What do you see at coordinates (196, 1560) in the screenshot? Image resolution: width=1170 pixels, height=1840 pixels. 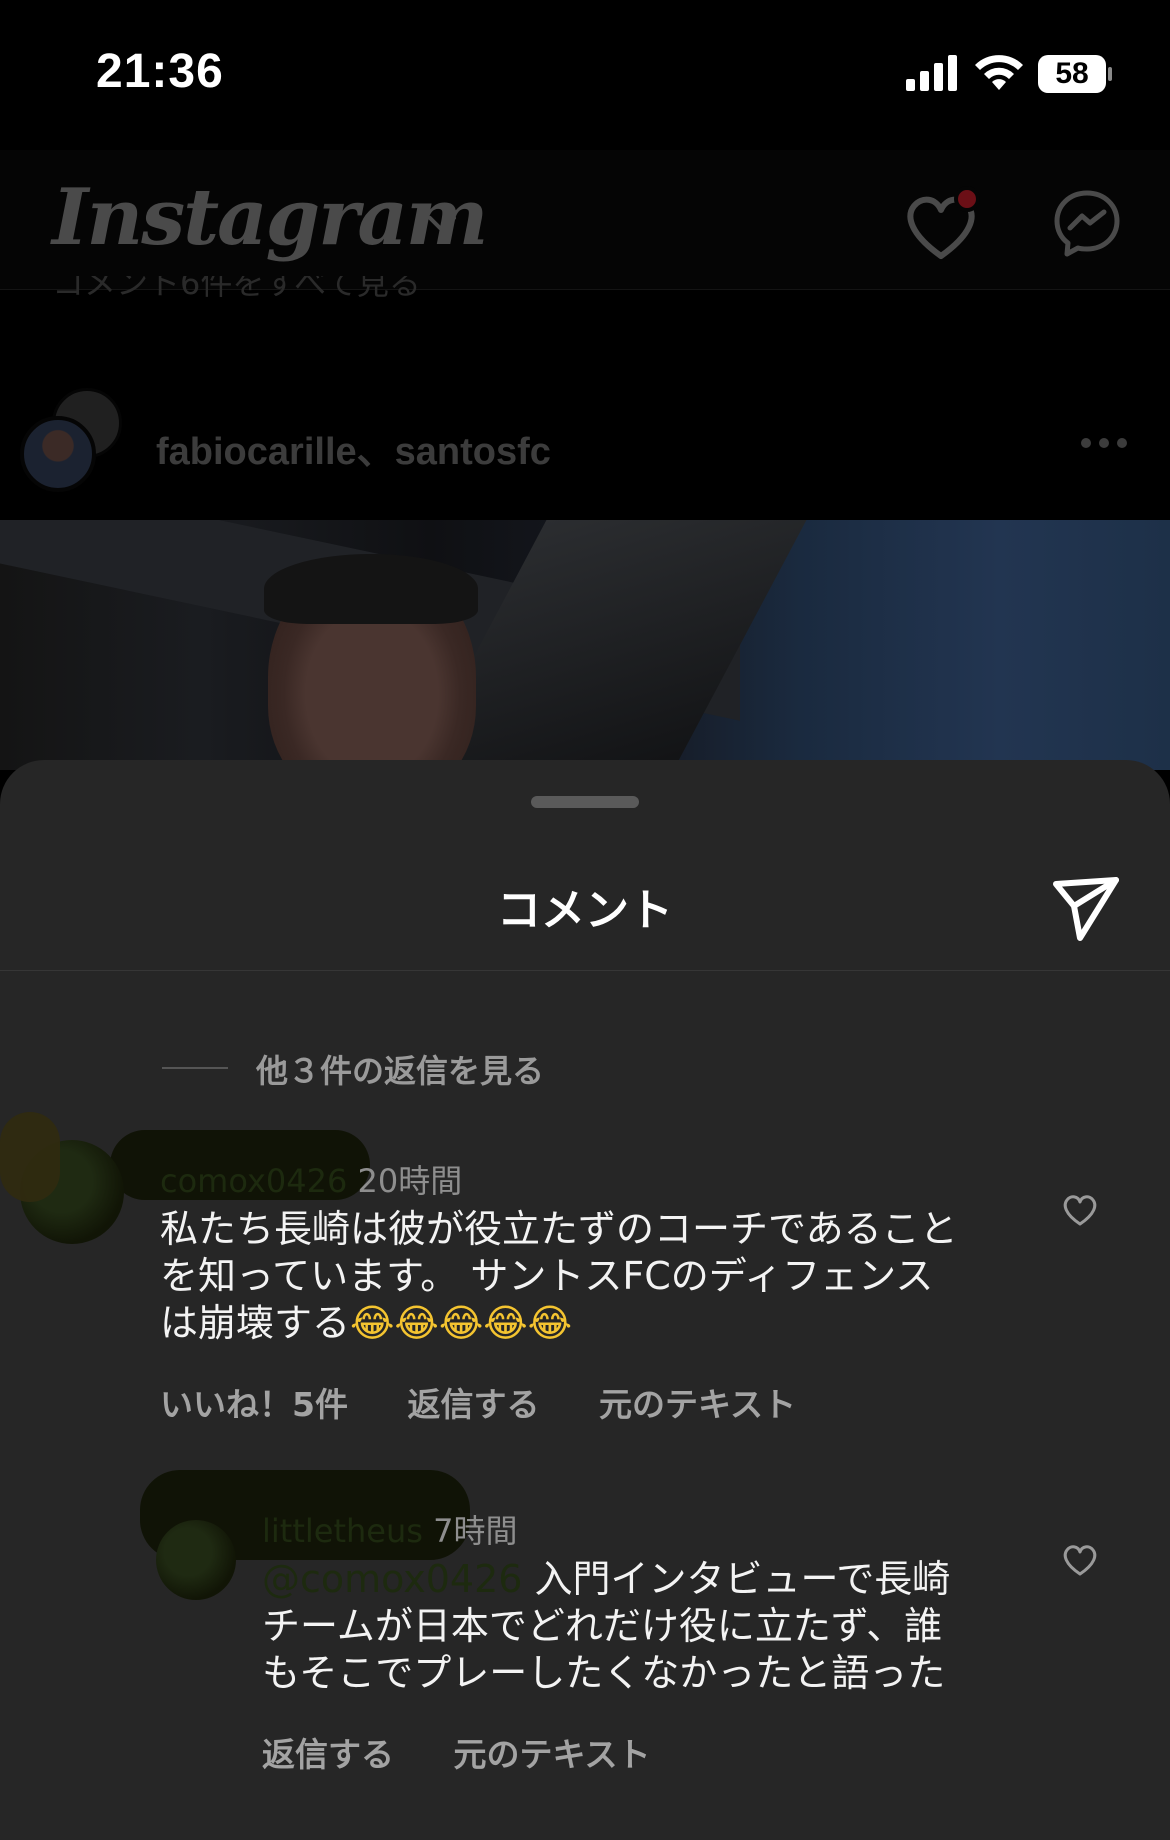 I see `reply-avatar` at bounding box center [196, 1560].